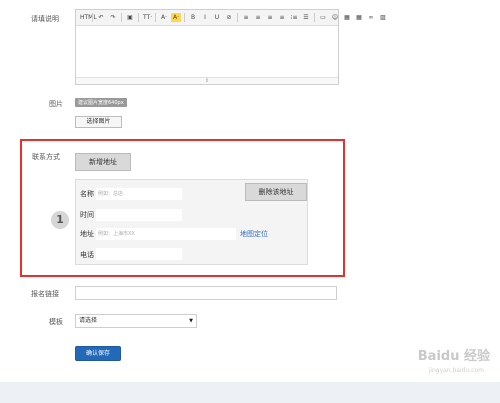 Image resolution: width=500 pixels, height=403 pixels. I want to click on address-input: 例如：上海市XX, so click(166, 234).